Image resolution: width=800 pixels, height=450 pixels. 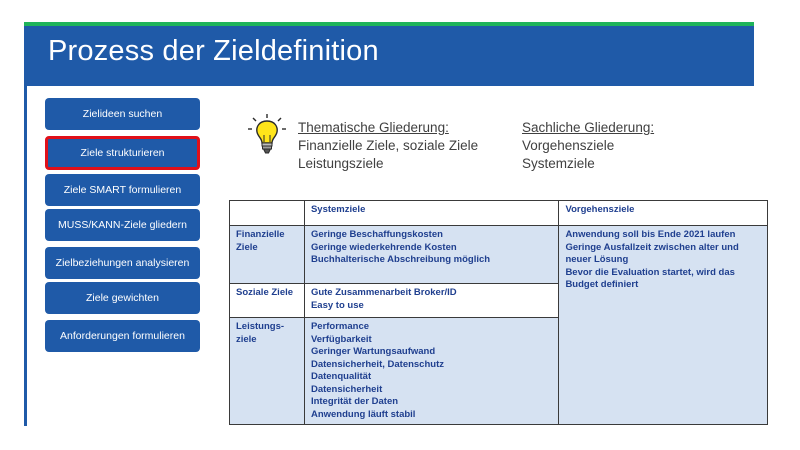 What do you see at coordinates (122, 298) in the screenshot?
I see `nav-ziele-gewichten: Ziele gewichten` at bounding box center [122, 298].